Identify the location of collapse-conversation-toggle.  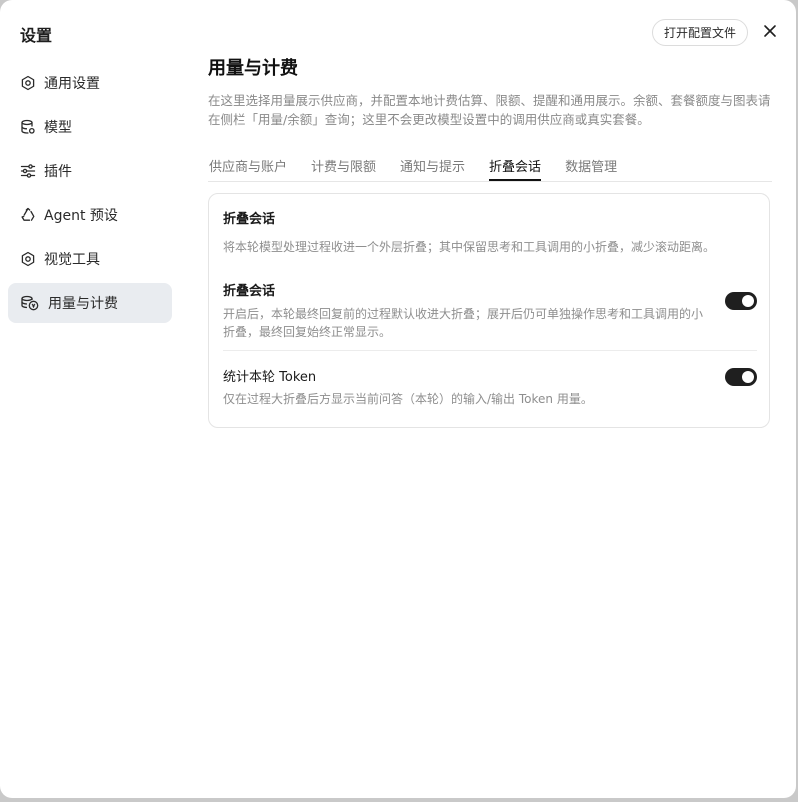
(741, 301).